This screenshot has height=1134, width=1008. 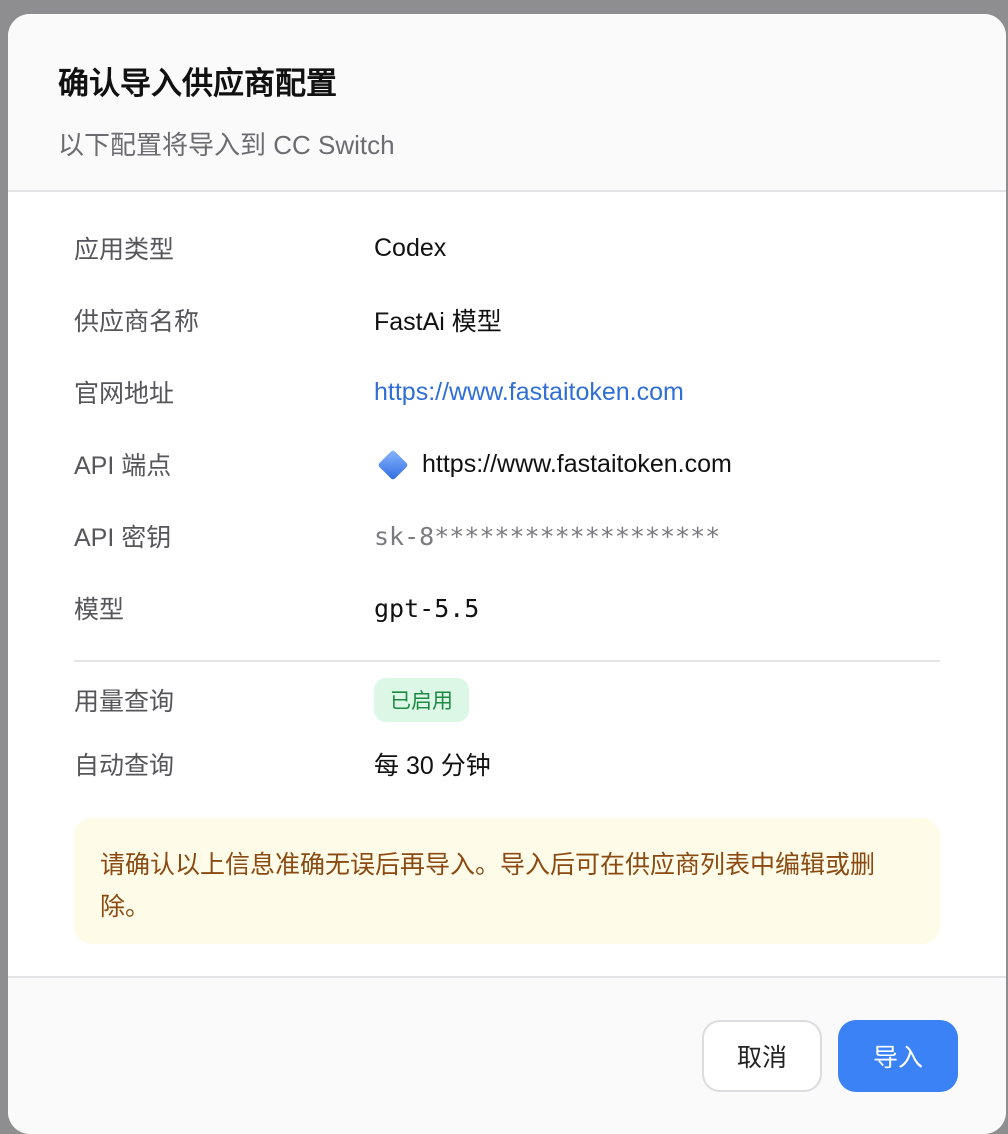 What do you see at coordinates (427, 608) in the screenshot?
I see `model-value: gpt-5.5` at bounding box center [427, 608].